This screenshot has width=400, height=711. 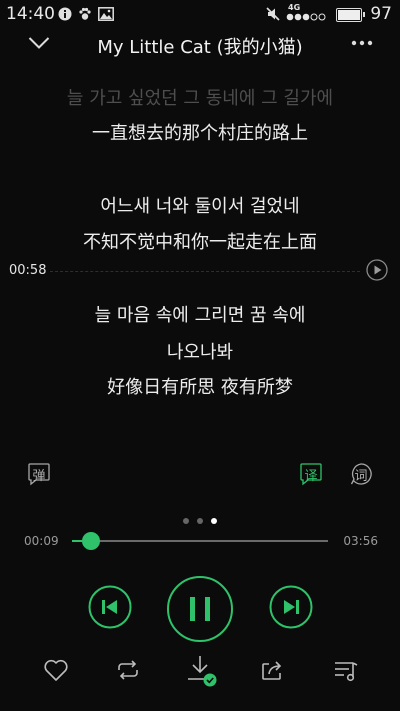 What do you see at coordinates (30, 14) in the screenshot?
I see `status-time: 14:40` at bounding box center [30, 14].